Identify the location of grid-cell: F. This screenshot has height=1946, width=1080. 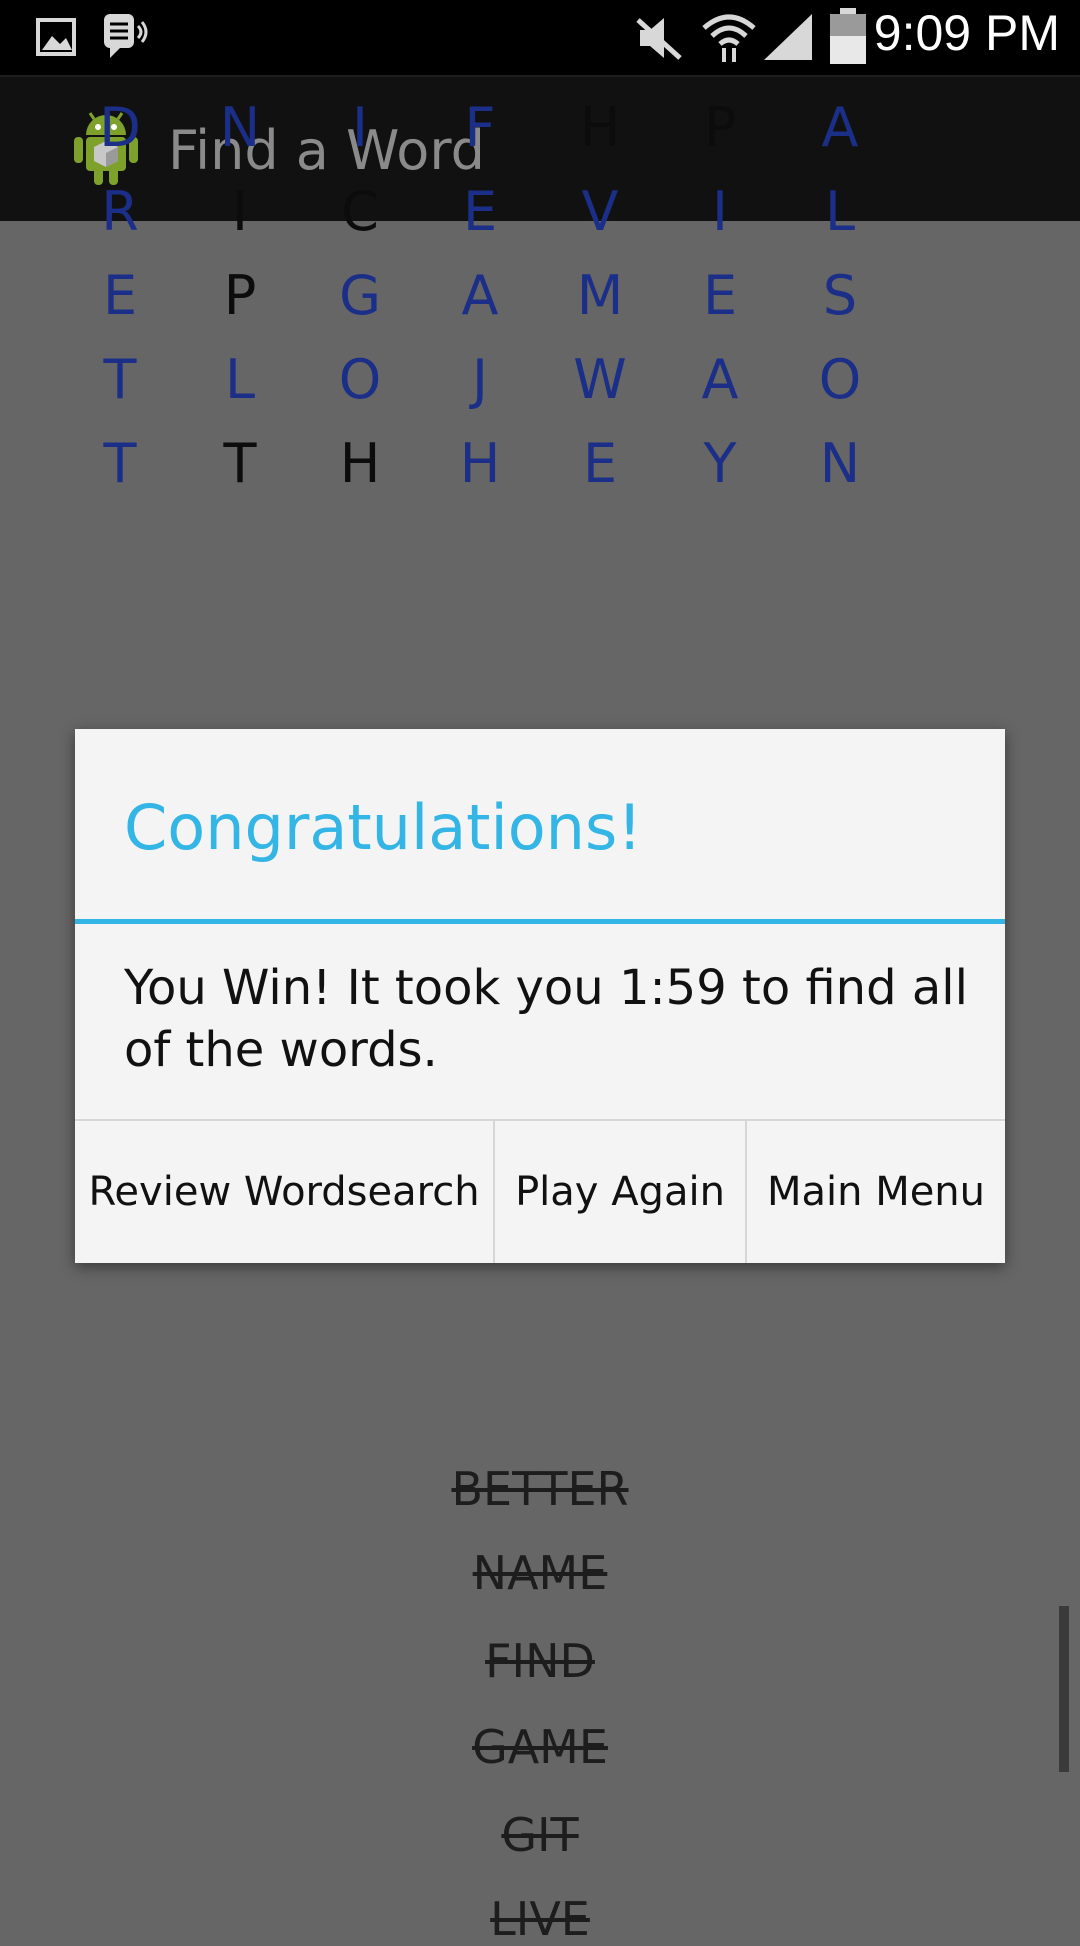
(480, 128).